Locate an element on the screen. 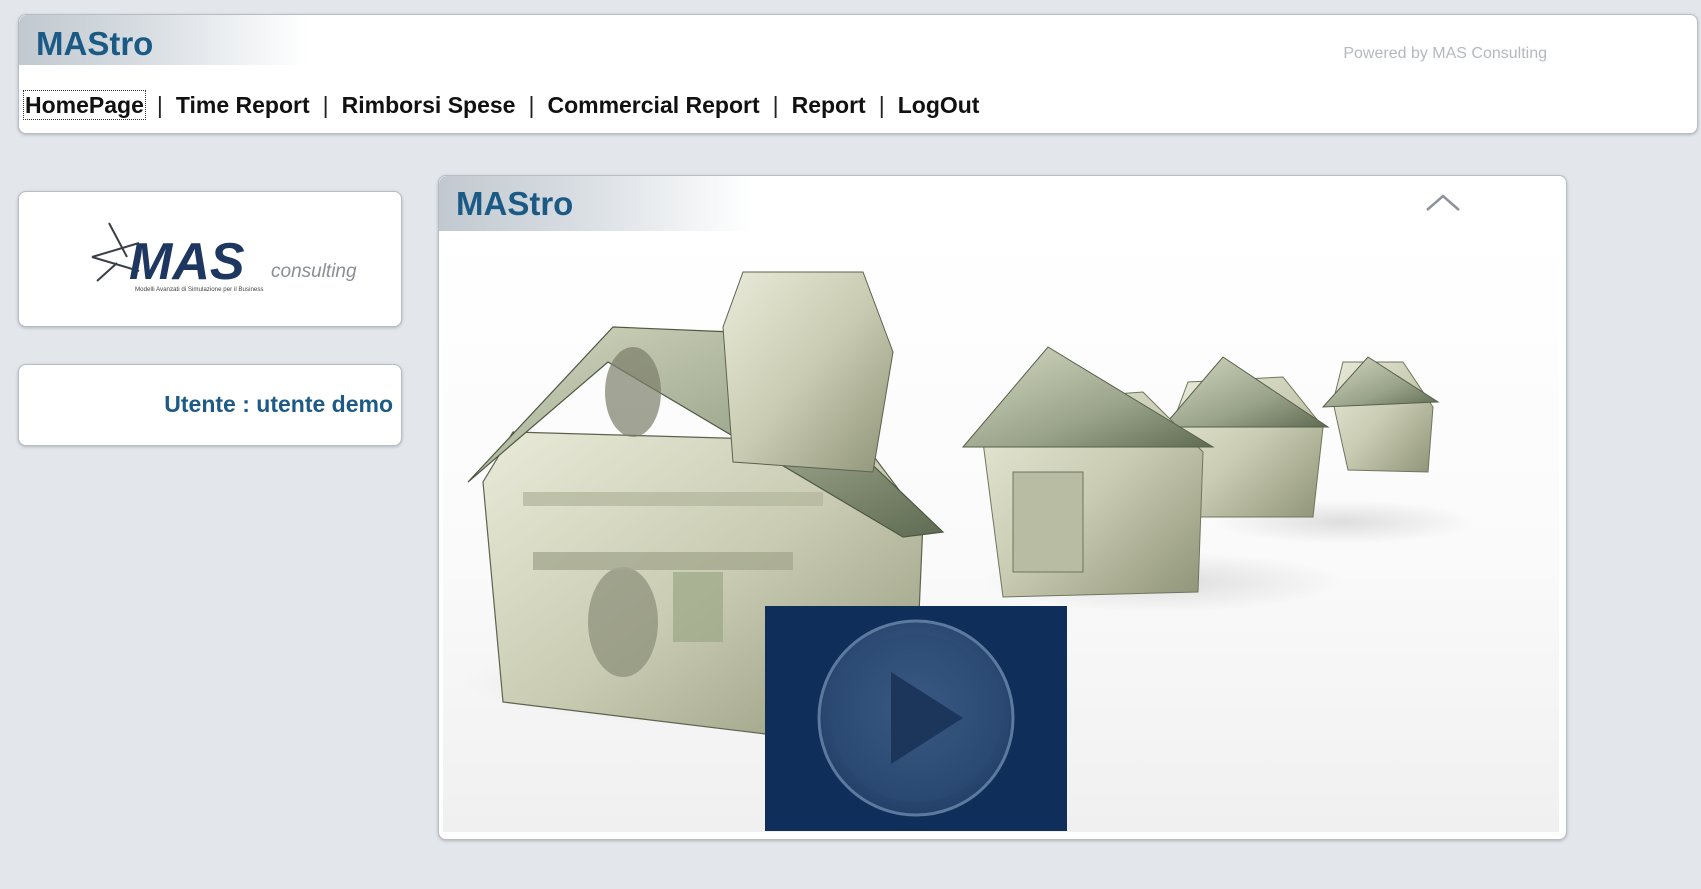  user-panel: Utente : utente demo is located at coordinates (210, 405).